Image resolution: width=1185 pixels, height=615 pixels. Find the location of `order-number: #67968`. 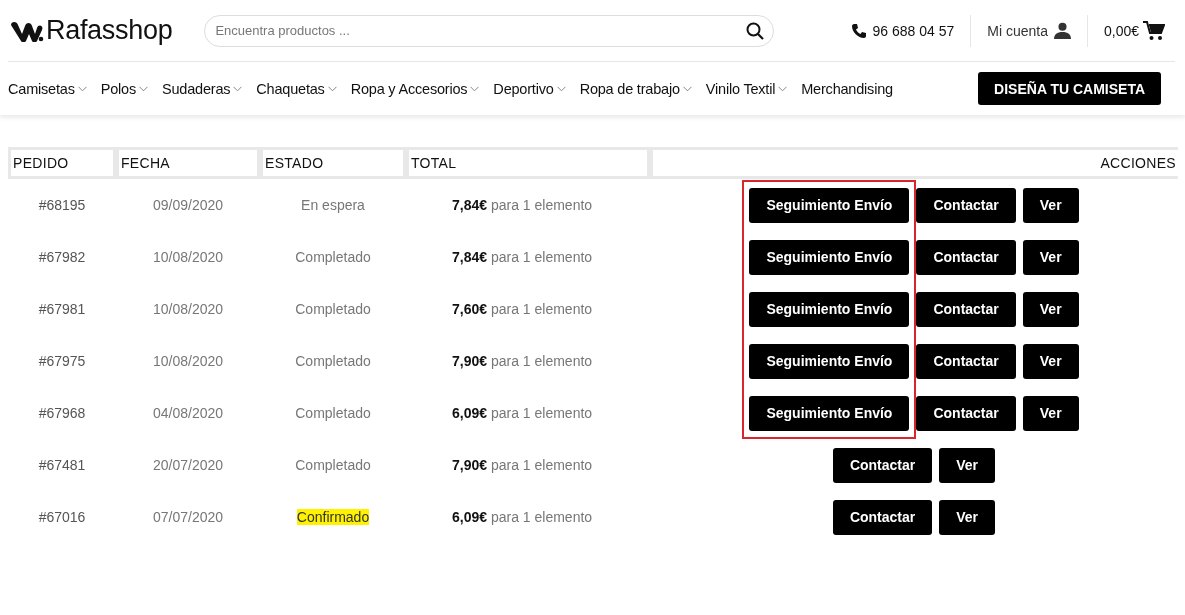

order-number: #67968 is located at coordinates (62, 413).